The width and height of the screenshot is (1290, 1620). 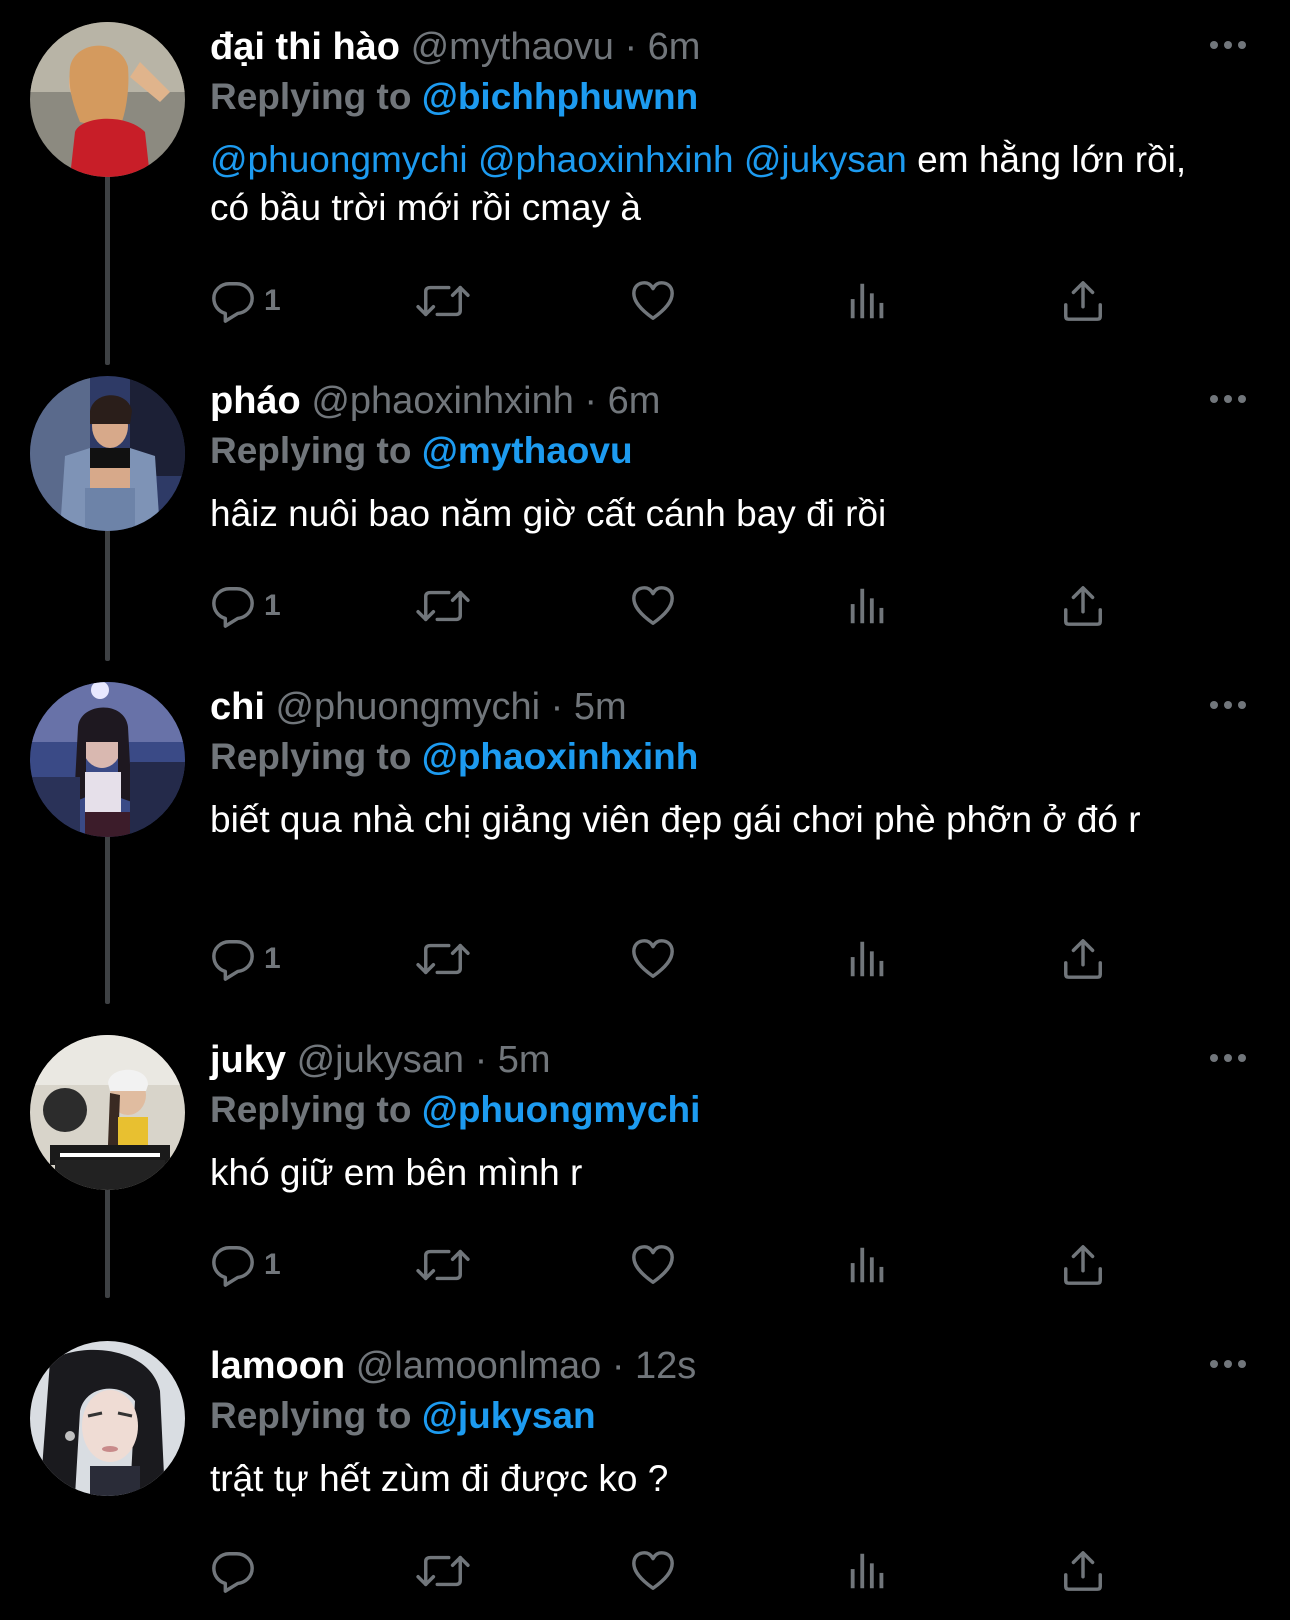 What do you see at coordinates (255, 401) in the screenshot?
I see `display-name: pháo` at bounding box center [255, 401].